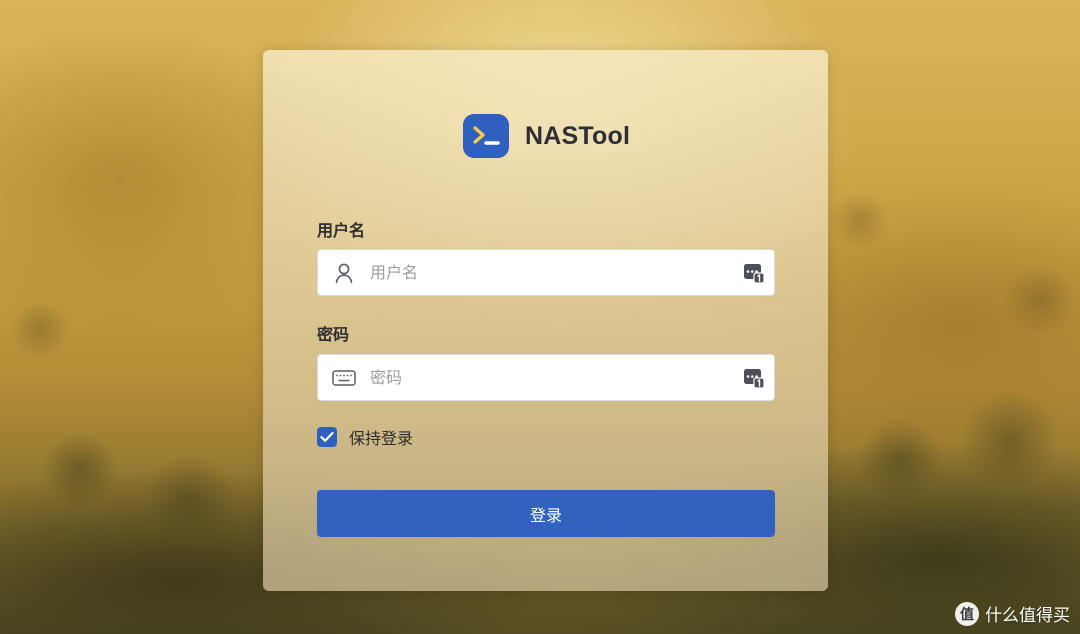 The image size is (1080, 634). Describe the element at coordinates (486, 136) in the screenshot. I see `nastool-logo-icon` at that location.